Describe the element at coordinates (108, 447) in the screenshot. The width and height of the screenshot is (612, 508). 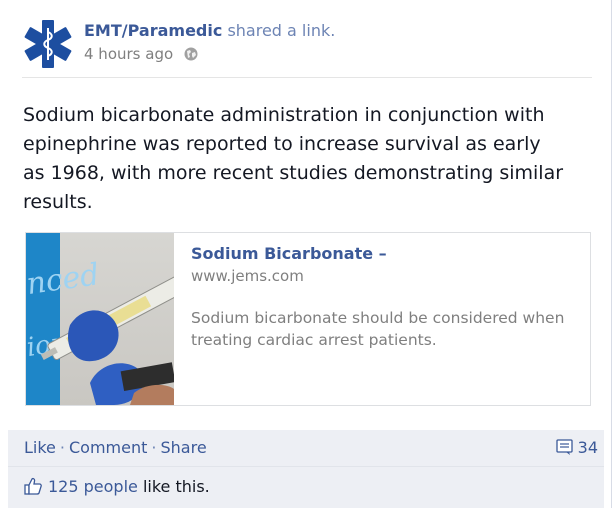
I see `comment-button: Comment` at that location.